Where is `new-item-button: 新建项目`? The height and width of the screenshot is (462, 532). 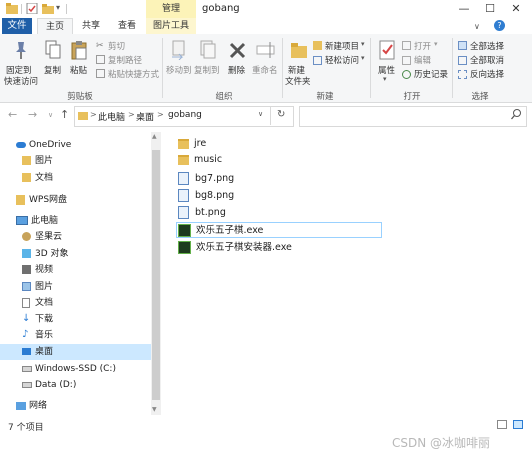 new-item-button: 新建项目 is located at coordinates (342, 46).